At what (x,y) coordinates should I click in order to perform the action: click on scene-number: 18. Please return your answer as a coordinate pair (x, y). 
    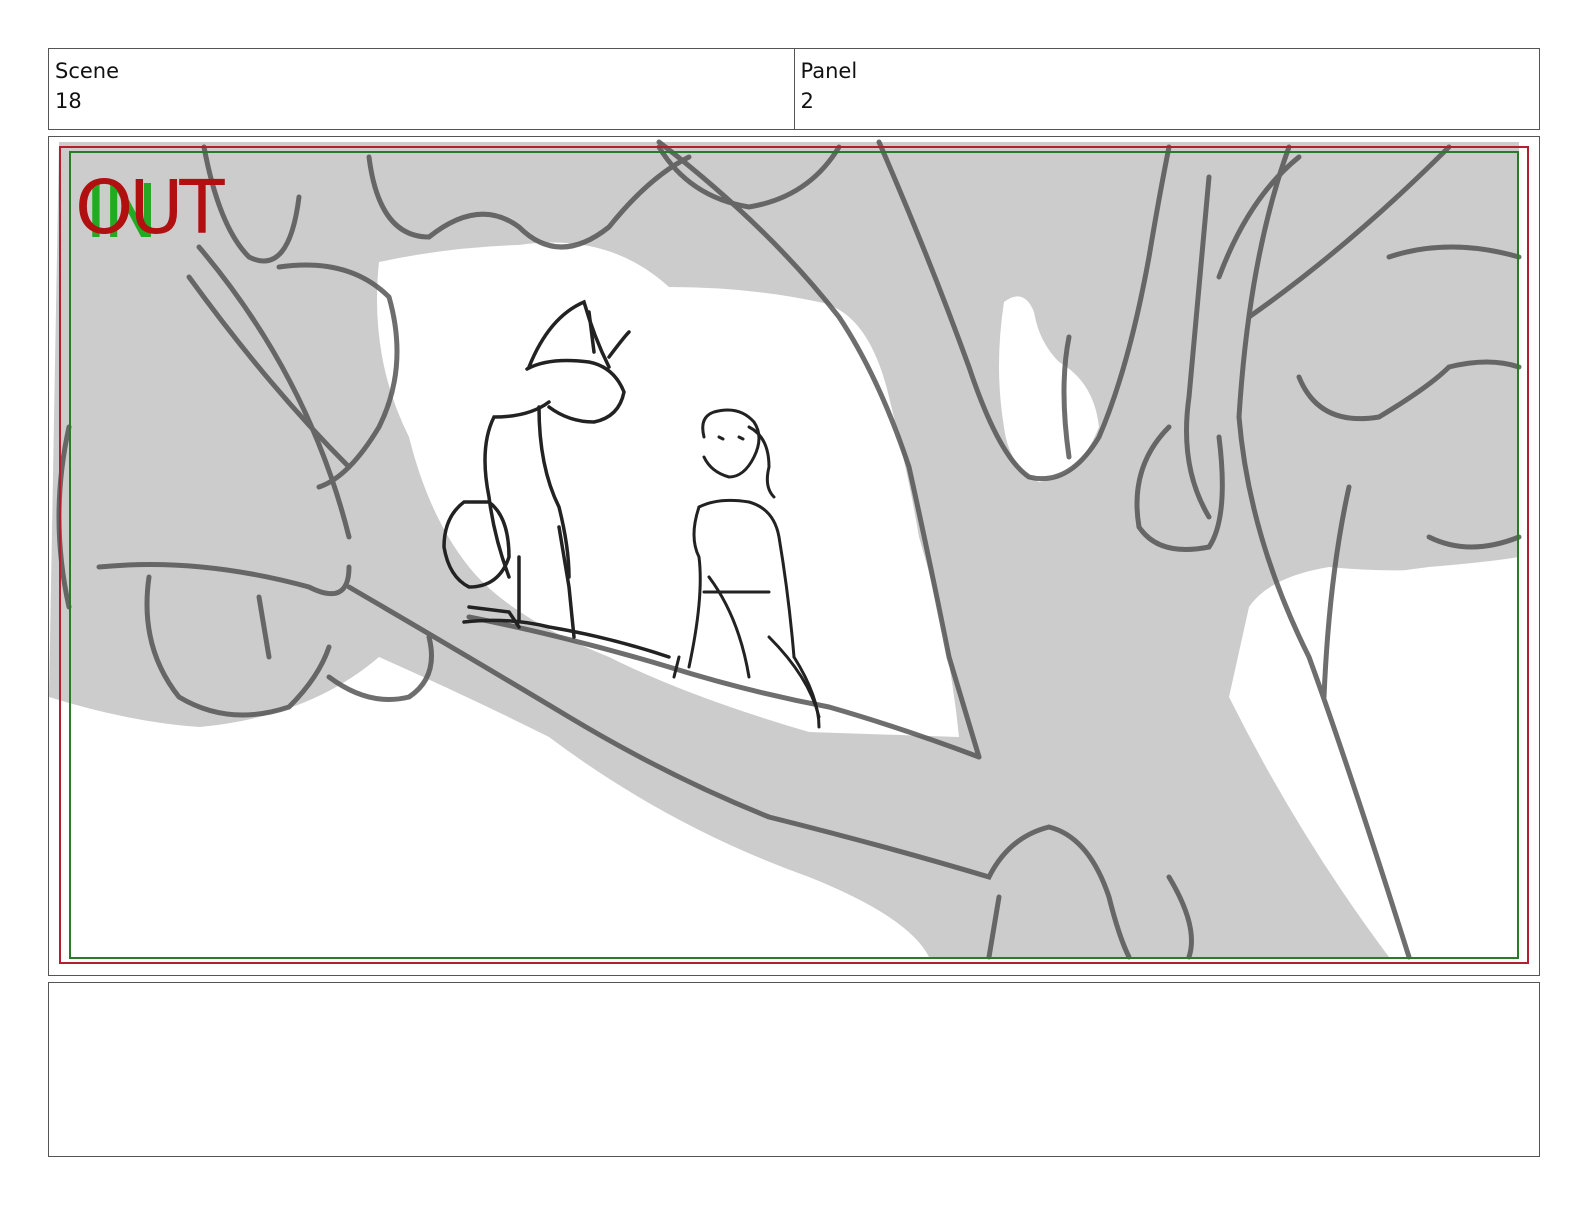
    Looking at the image, I should click on (421, 101).